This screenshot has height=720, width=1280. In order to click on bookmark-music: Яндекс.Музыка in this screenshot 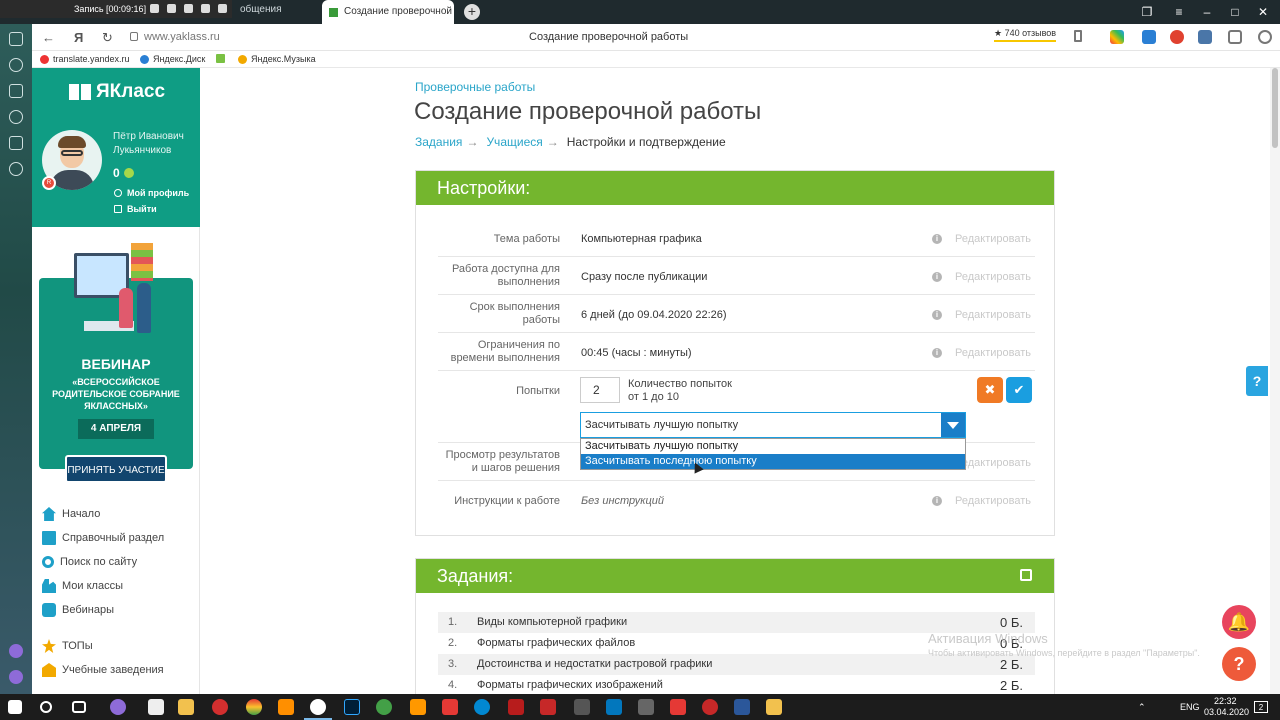, I will do `click(277, 59)`.